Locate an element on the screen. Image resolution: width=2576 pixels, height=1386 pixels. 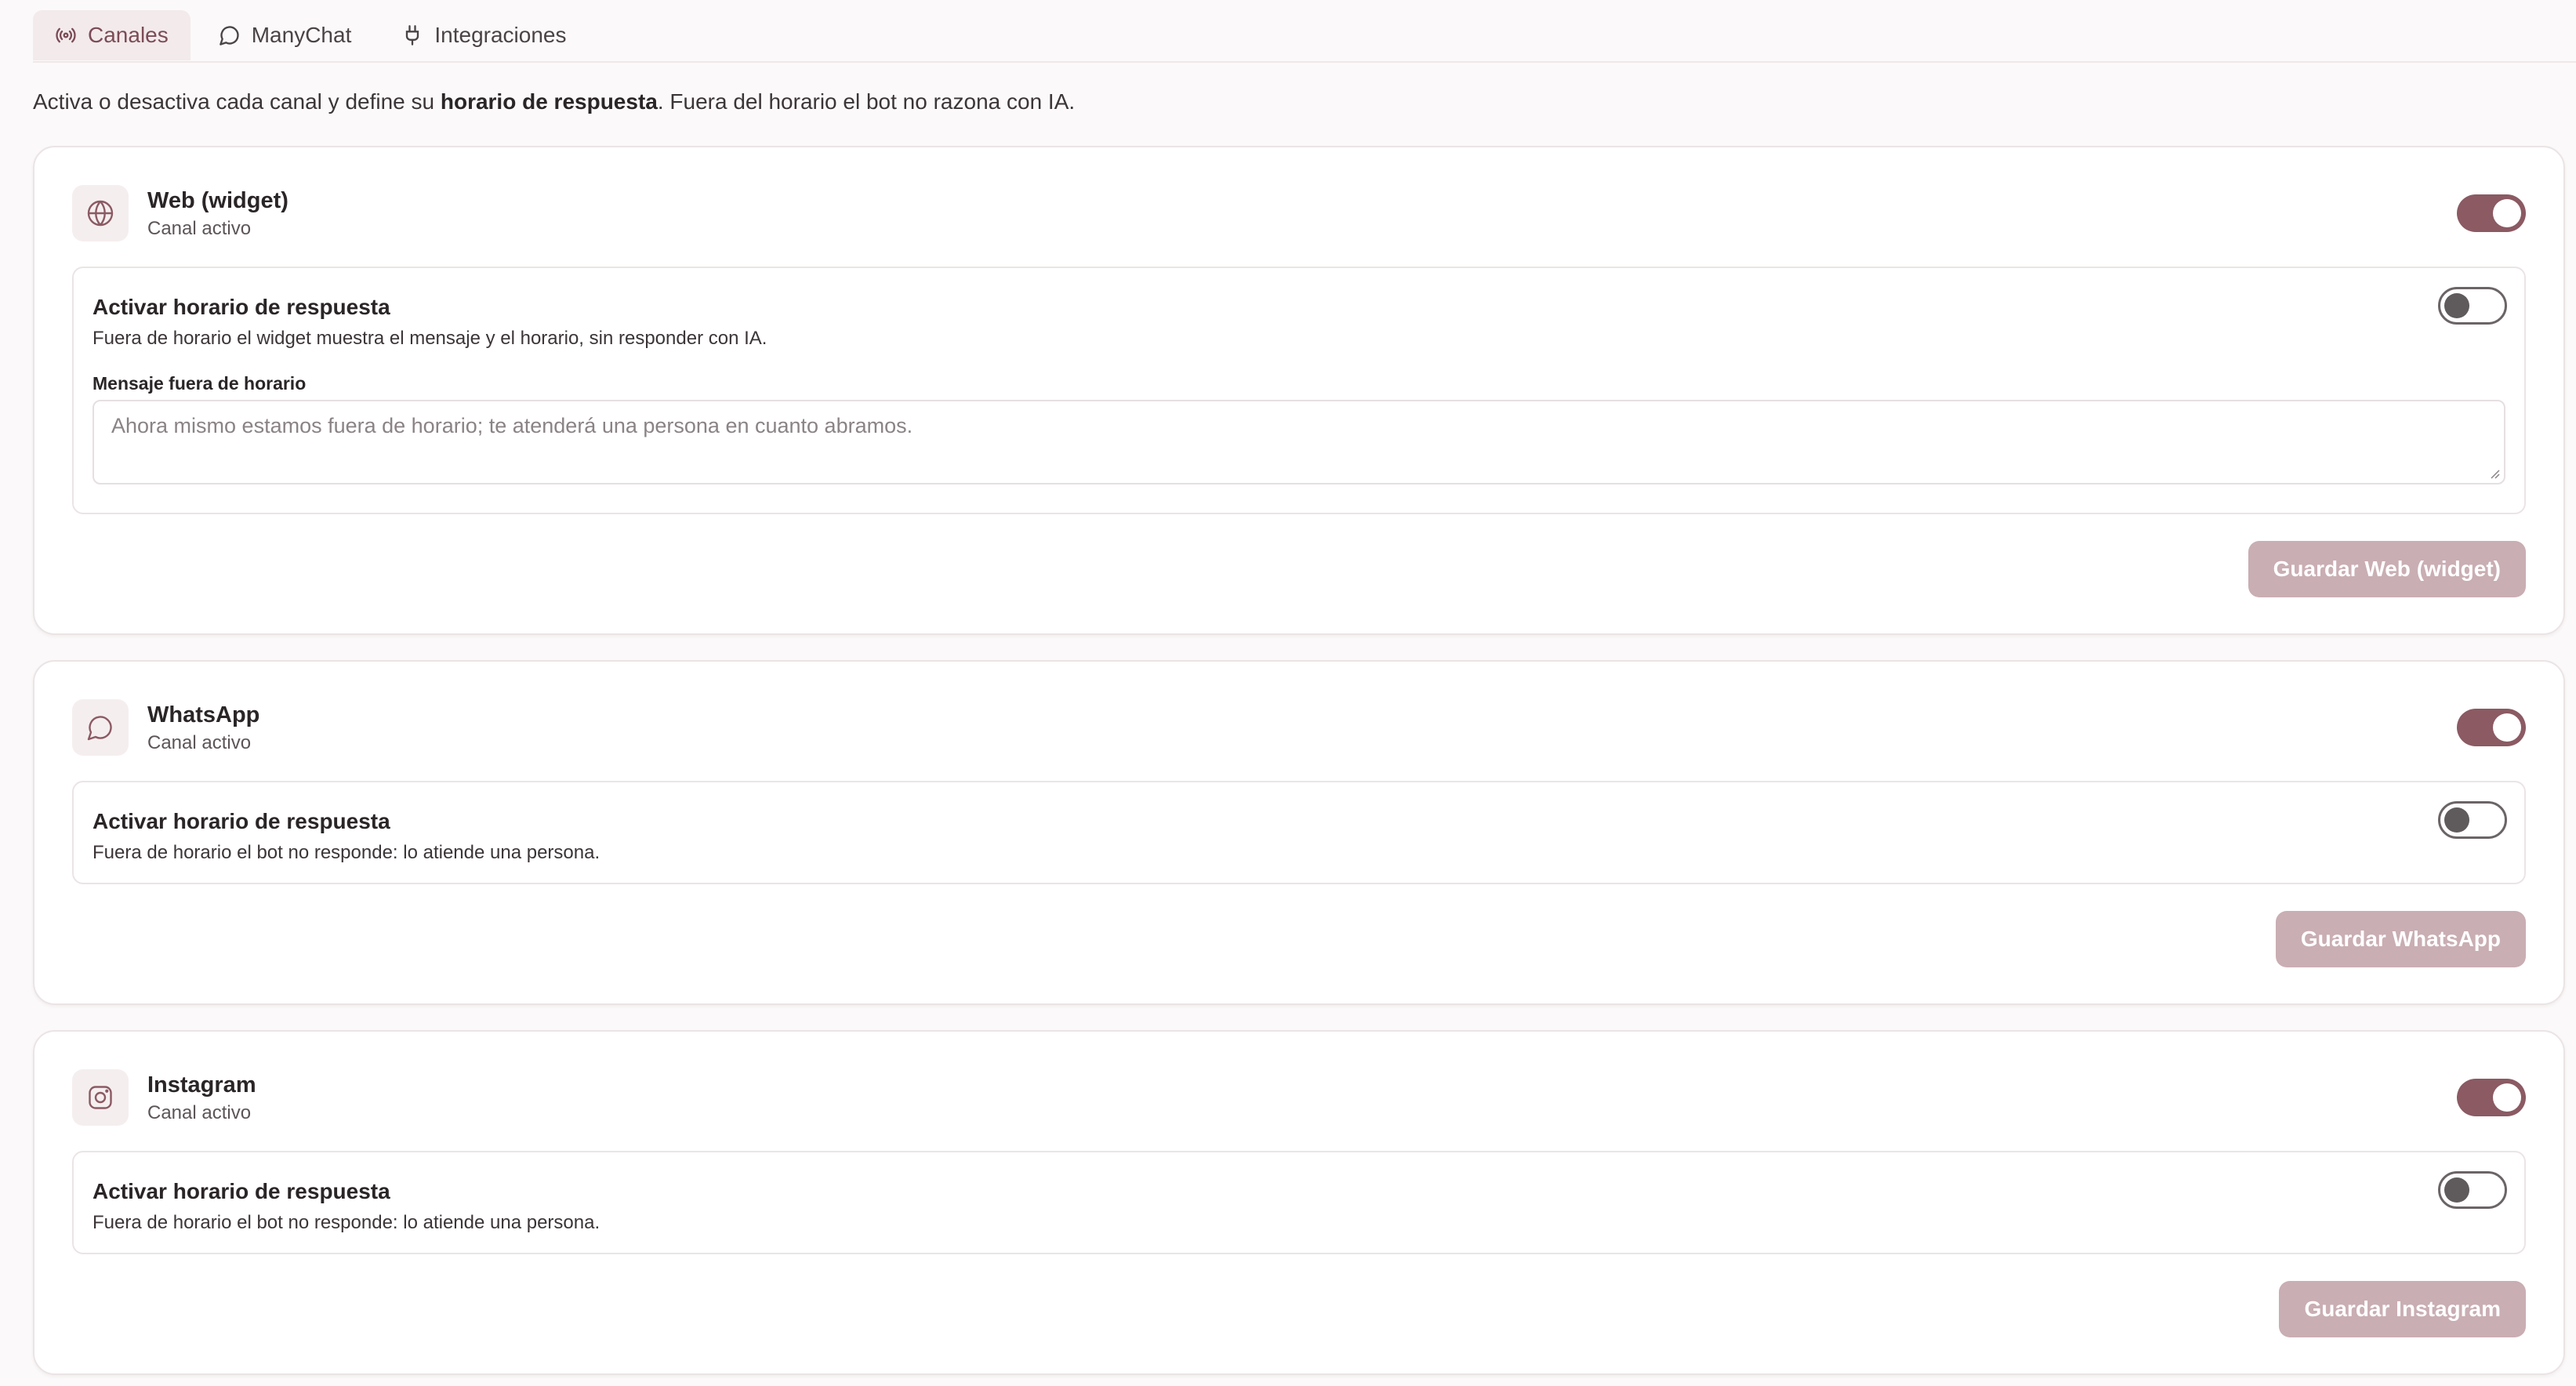
globe-icon is located at coordinates (101, 213).